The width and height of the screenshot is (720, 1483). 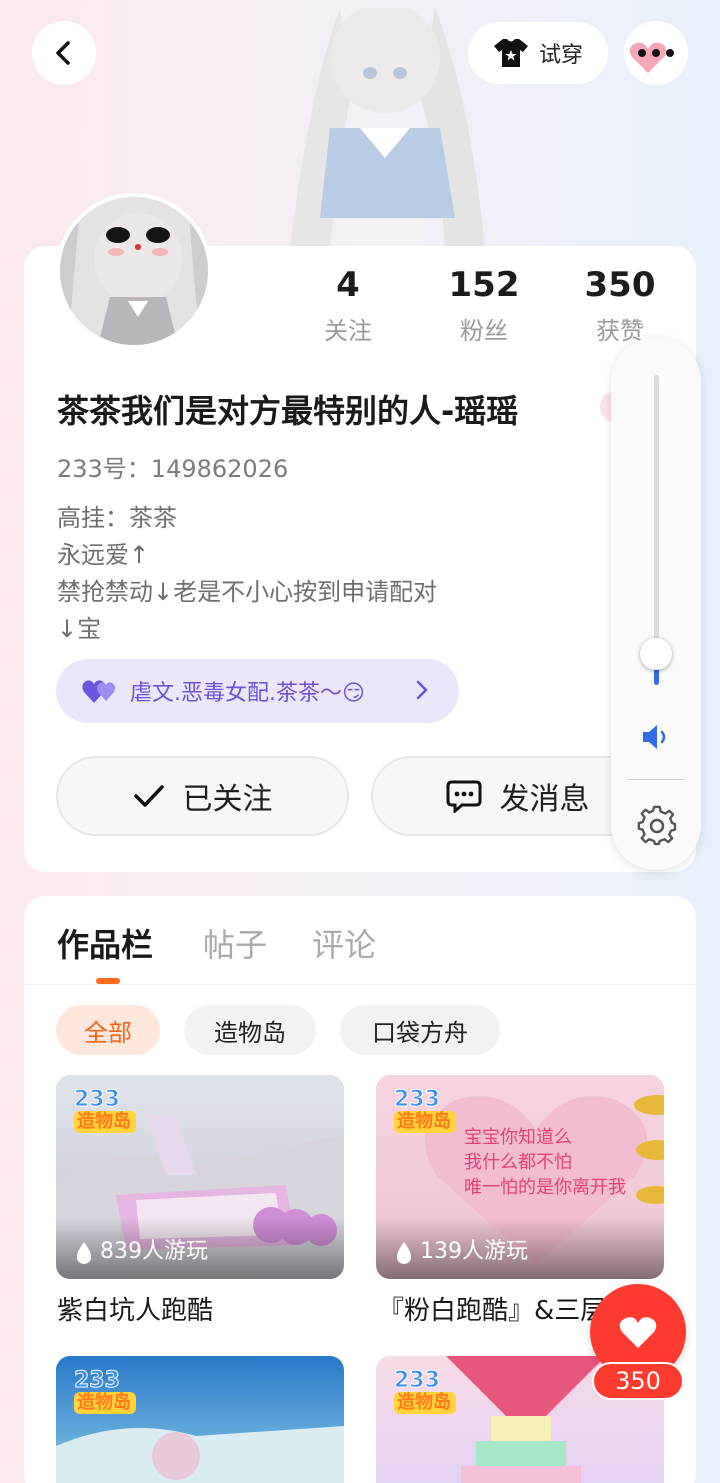 I want to click on tshirt-icon, so click(x=510, y=53).